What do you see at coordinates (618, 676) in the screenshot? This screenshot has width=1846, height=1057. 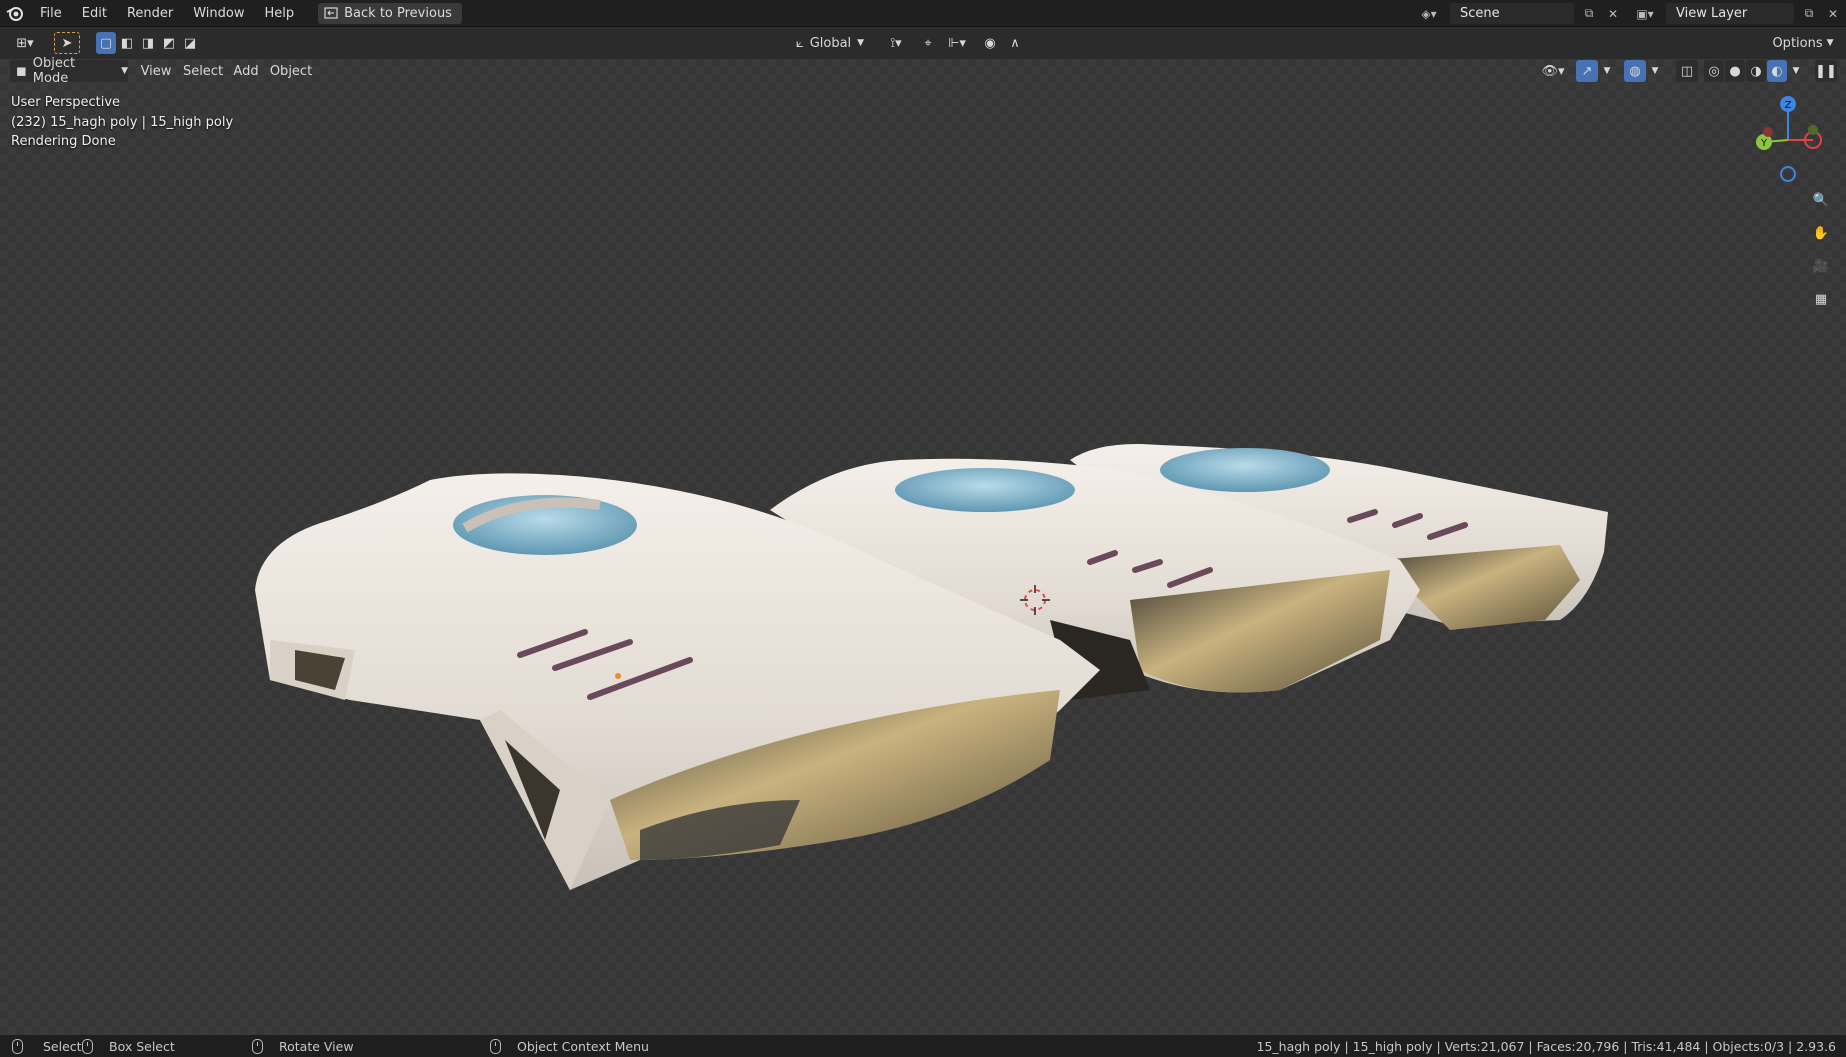 I see `object-origin` at bounding box center [618, 676].